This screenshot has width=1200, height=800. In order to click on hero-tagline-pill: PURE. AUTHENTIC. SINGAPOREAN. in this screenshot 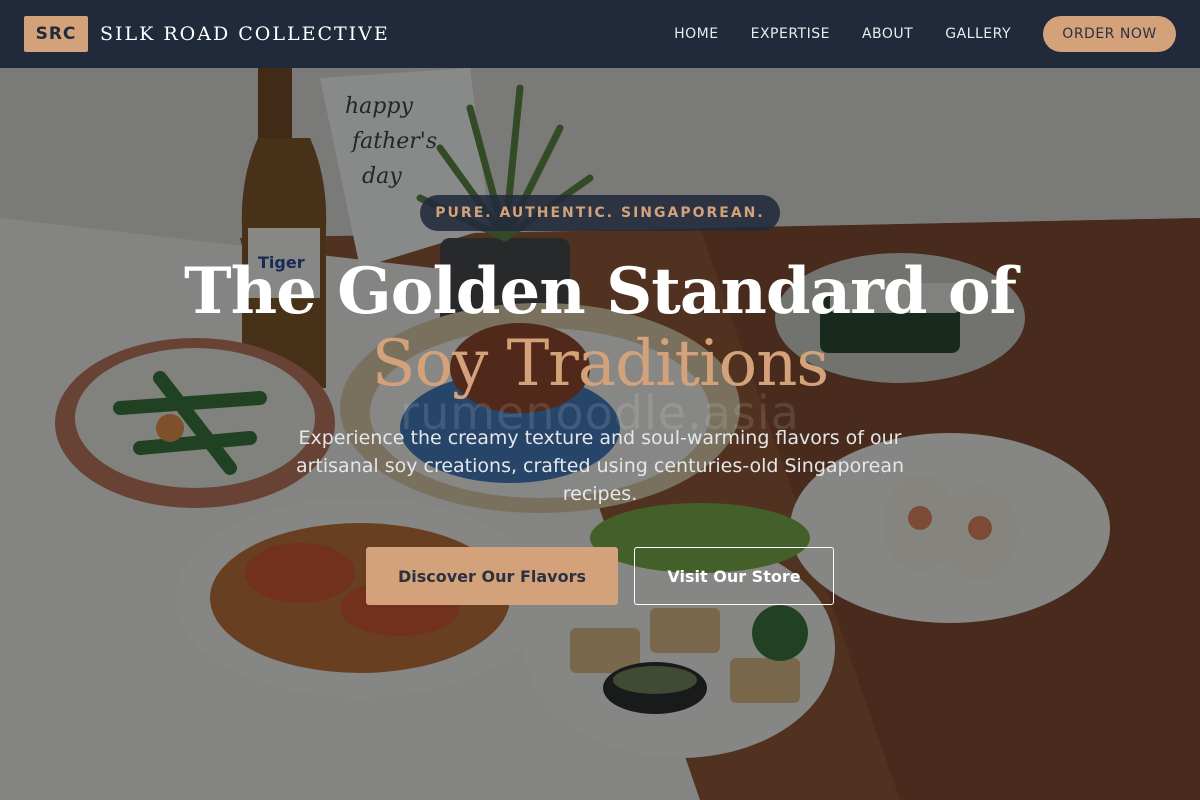, I will do `click(600, 213)`.